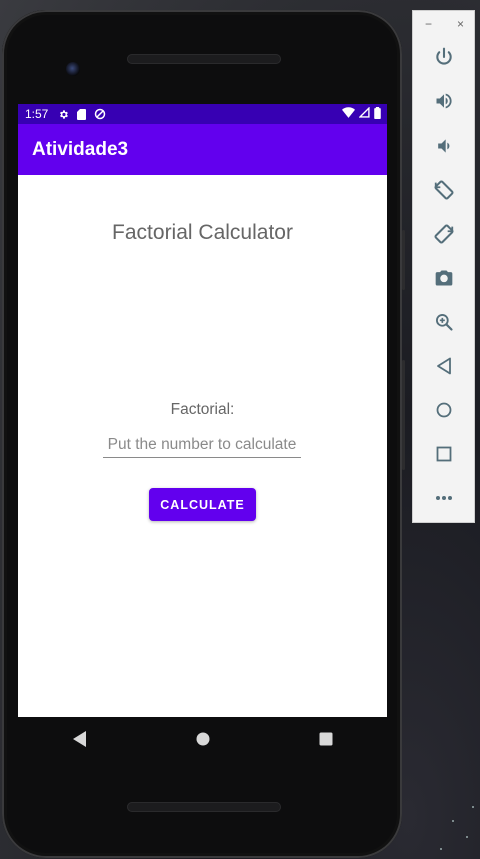  I want to click on factorial-label: Factorial:, so click(202, 409).